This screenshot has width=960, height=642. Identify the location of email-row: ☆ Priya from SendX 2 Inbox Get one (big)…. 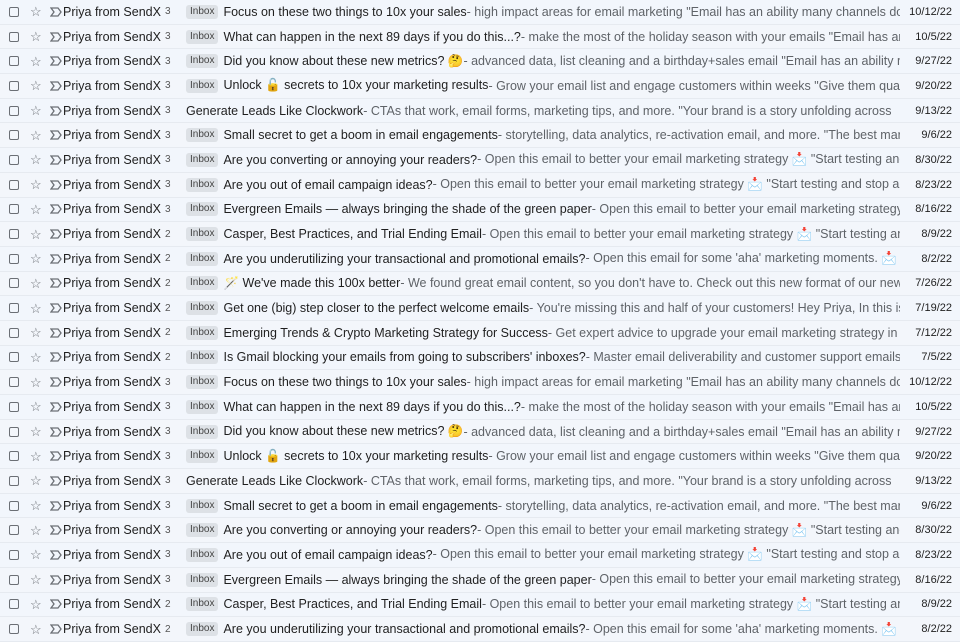
(480, 308).